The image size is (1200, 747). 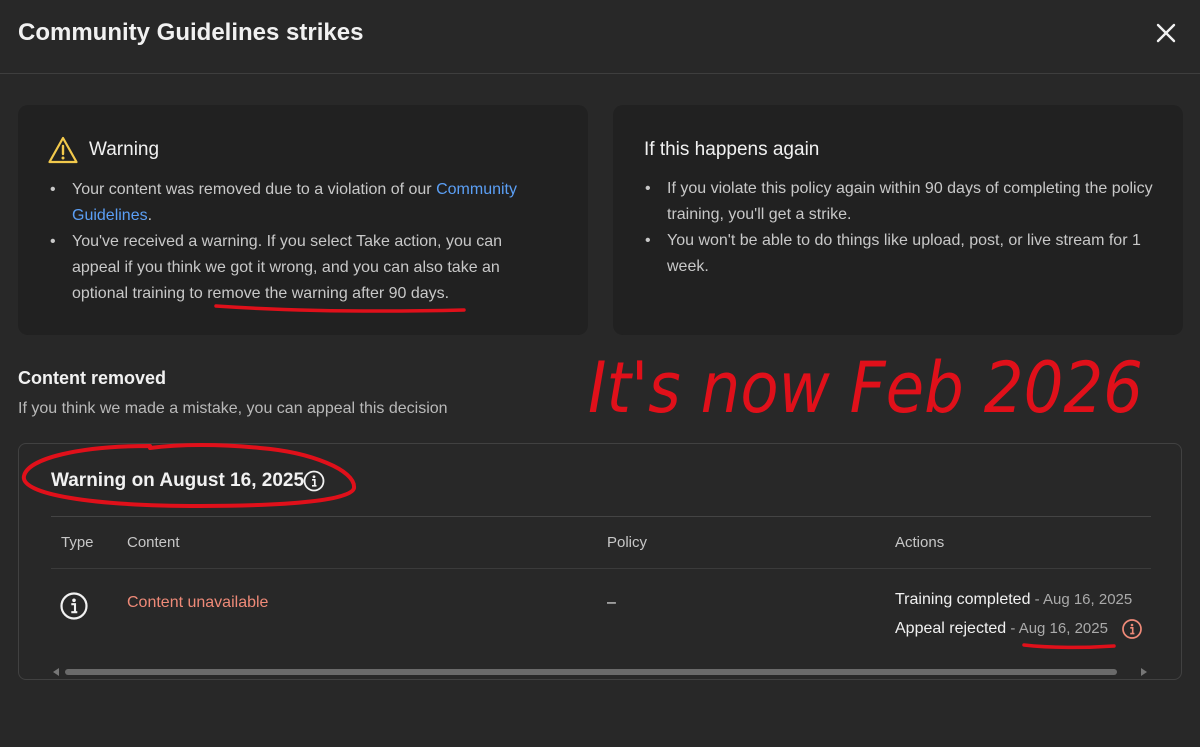 I want to click on action-appeal-label: Appeal rejected, so click(x=951, y=628).